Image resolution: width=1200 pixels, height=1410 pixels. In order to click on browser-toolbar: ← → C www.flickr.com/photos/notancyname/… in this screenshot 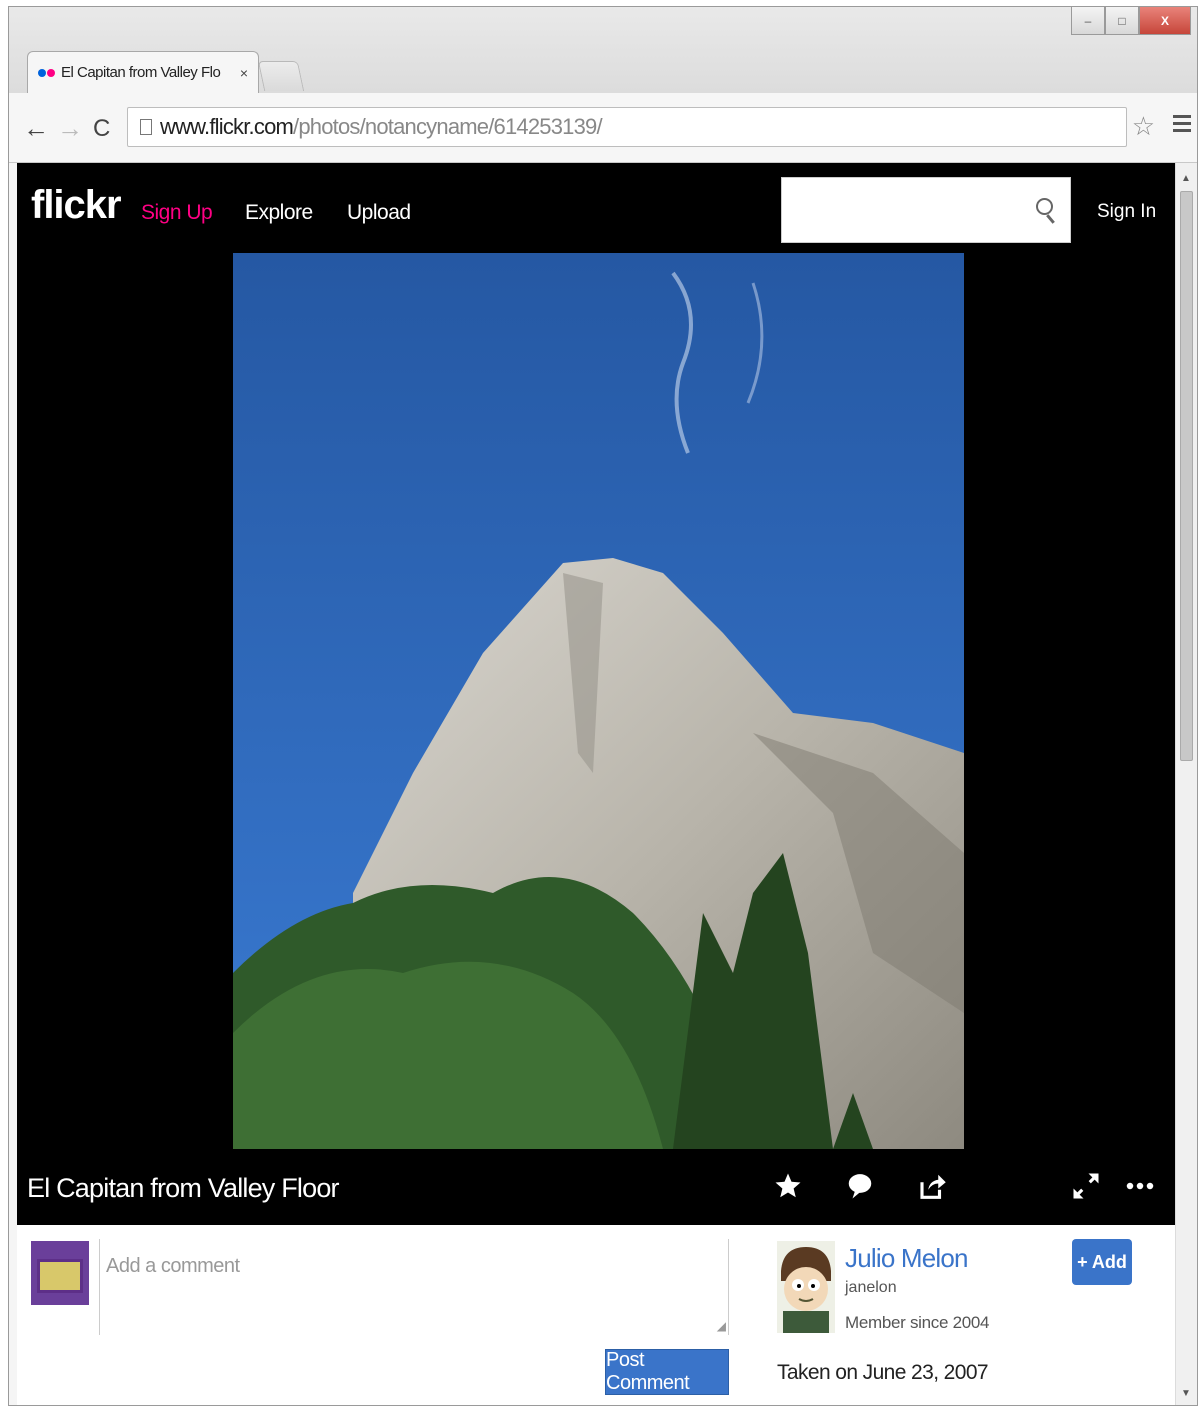, I will do `click(603, 128)`.